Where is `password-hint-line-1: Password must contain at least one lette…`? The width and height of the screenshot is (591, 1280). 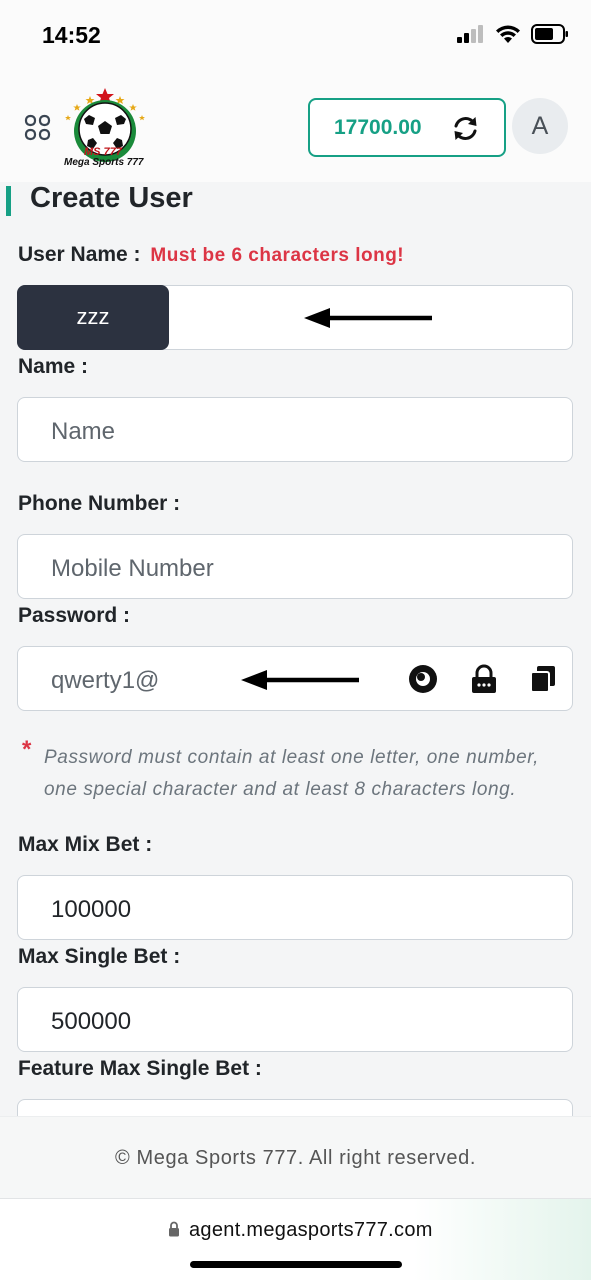 password-hint-line-1: Password must contain at least one lette… is located at coordinates (291, 757).